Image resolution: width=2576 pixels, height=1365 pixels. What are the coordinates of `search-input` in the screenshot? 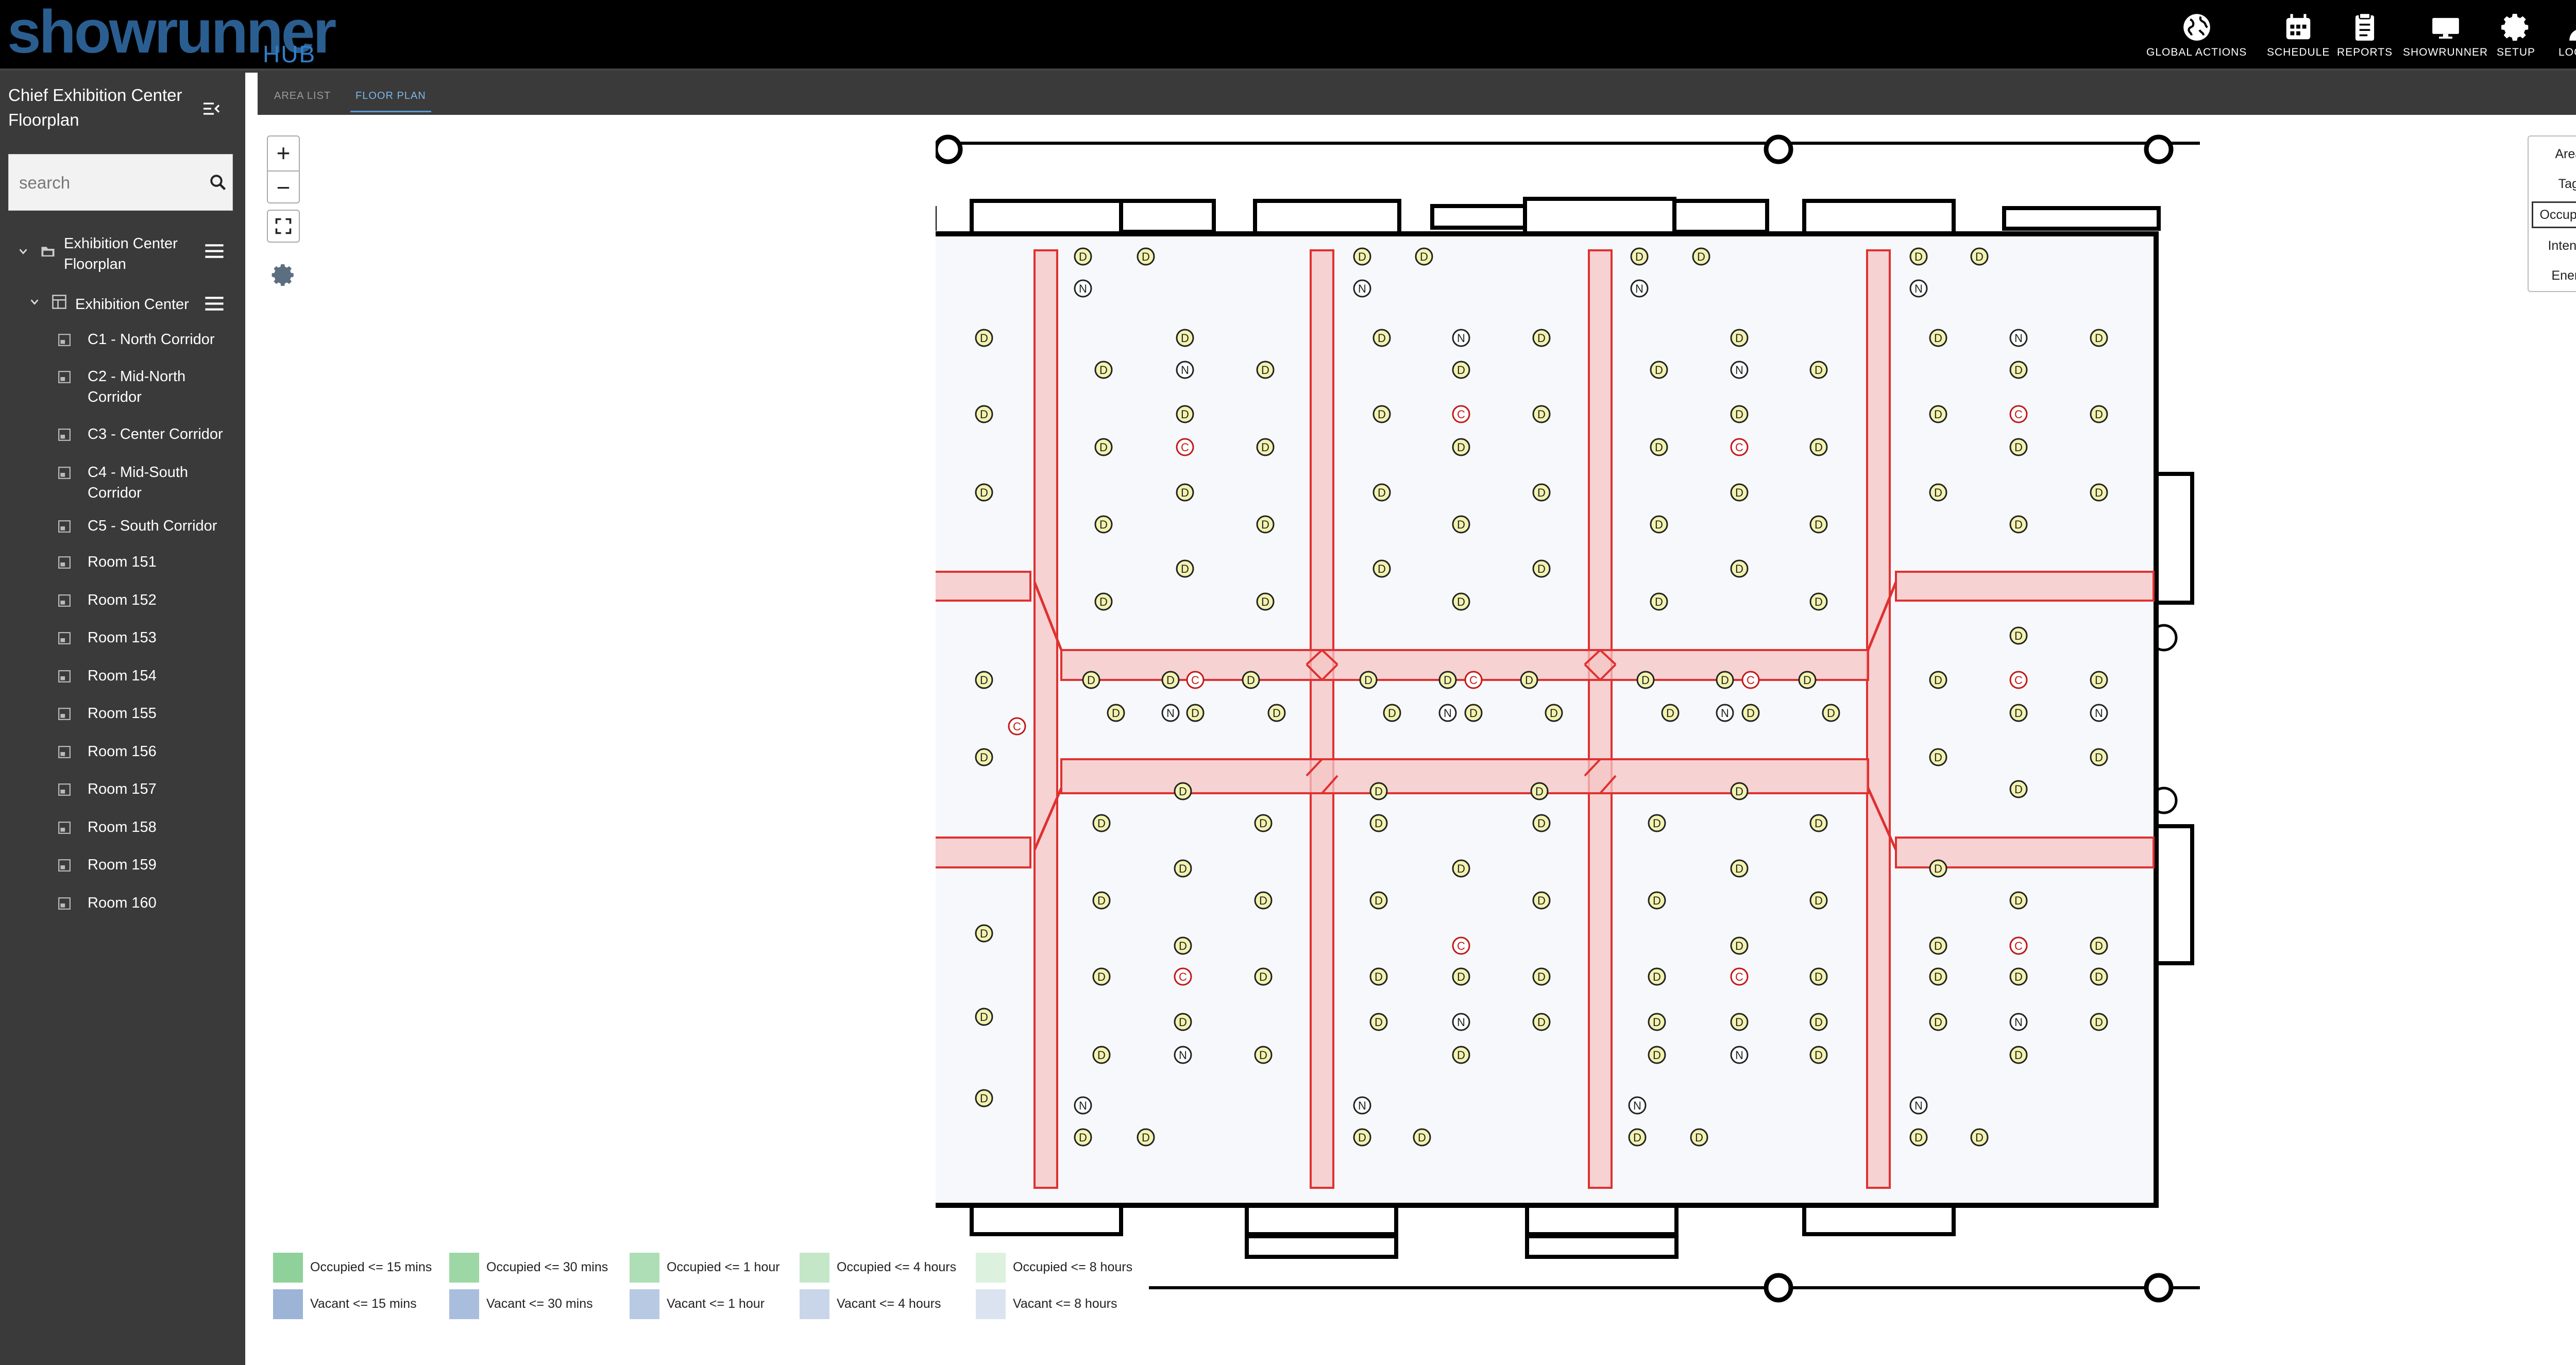 It's located at (104, 183).